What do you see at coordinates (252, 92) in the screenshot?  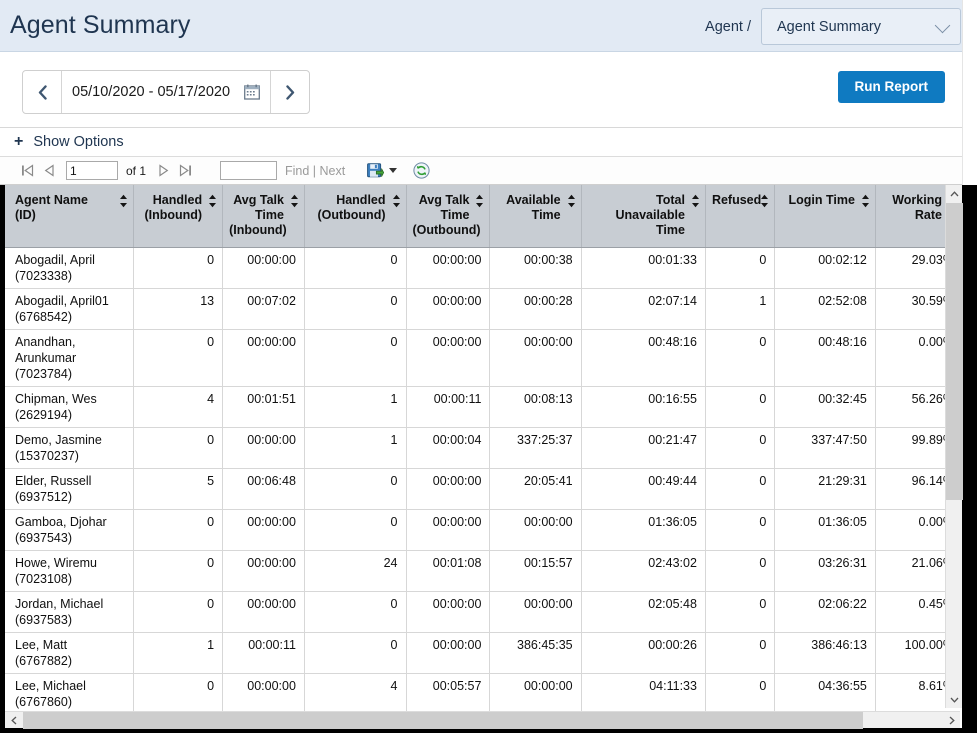 I see `calendar-icon` at bounding box center [252, 92].